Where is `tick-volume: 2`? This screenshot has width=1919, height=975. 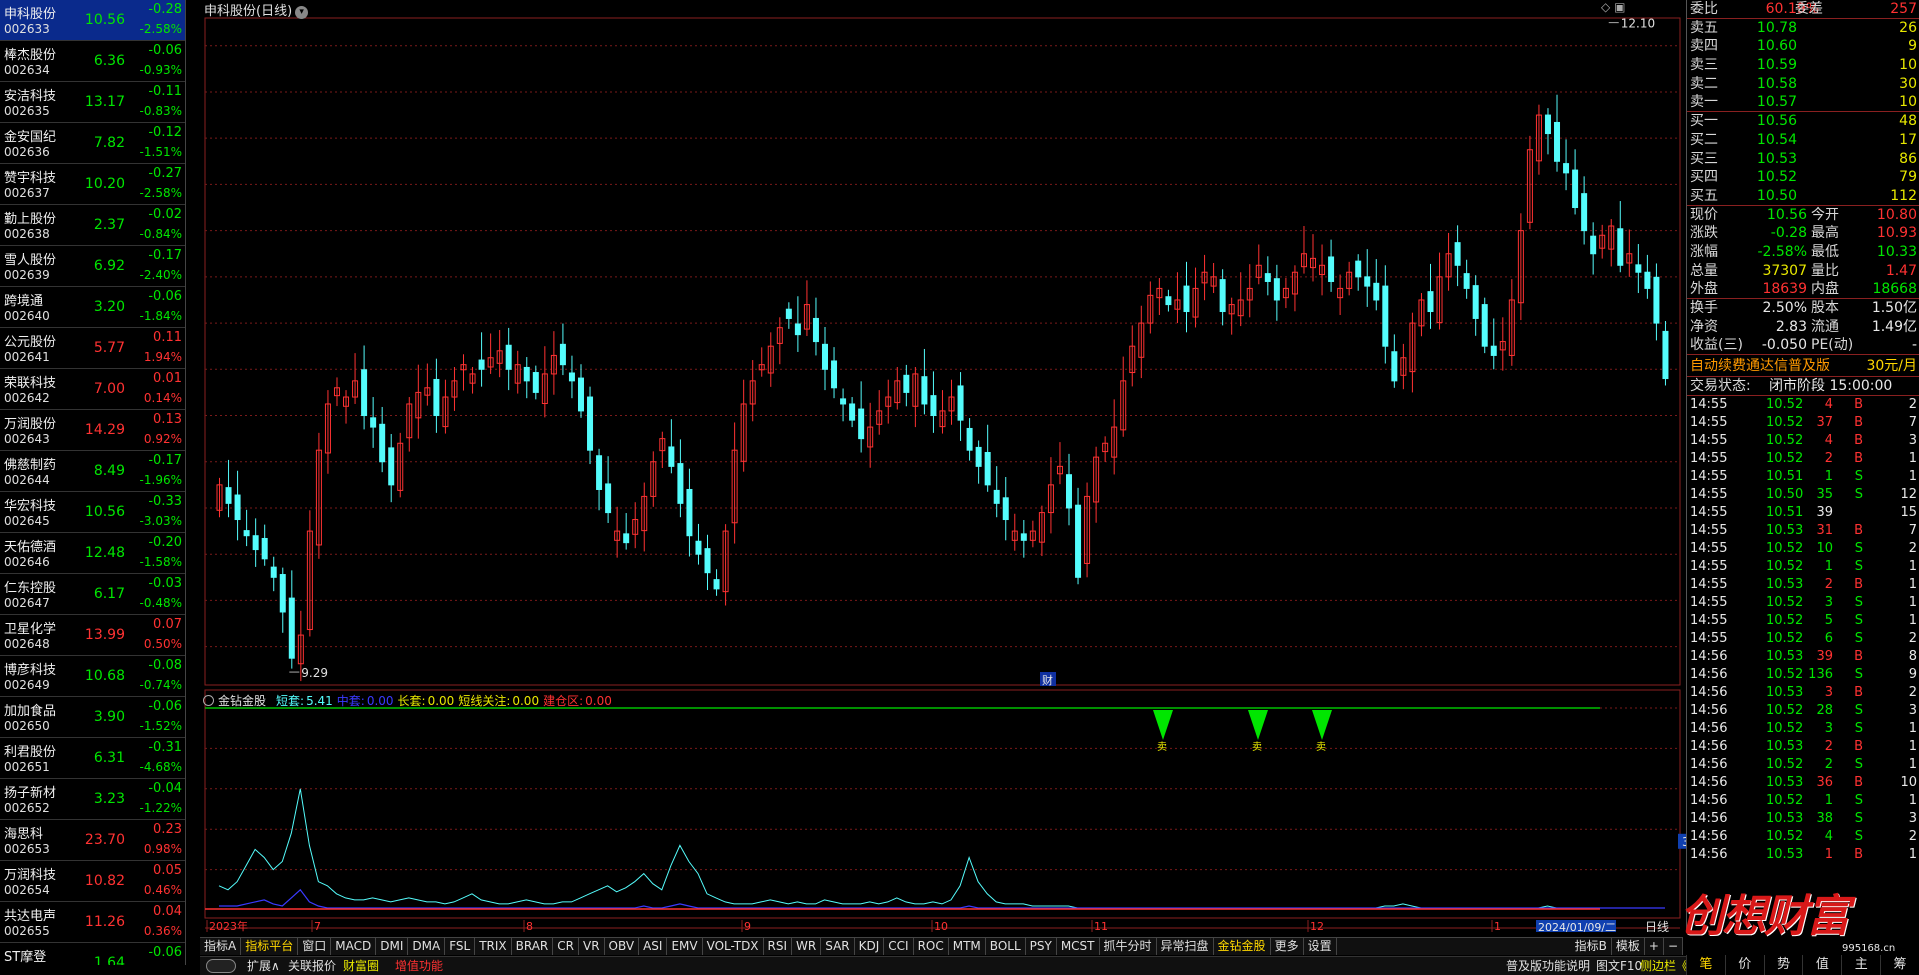 tick-volume: 2 is located at coordinates (1828, 746).